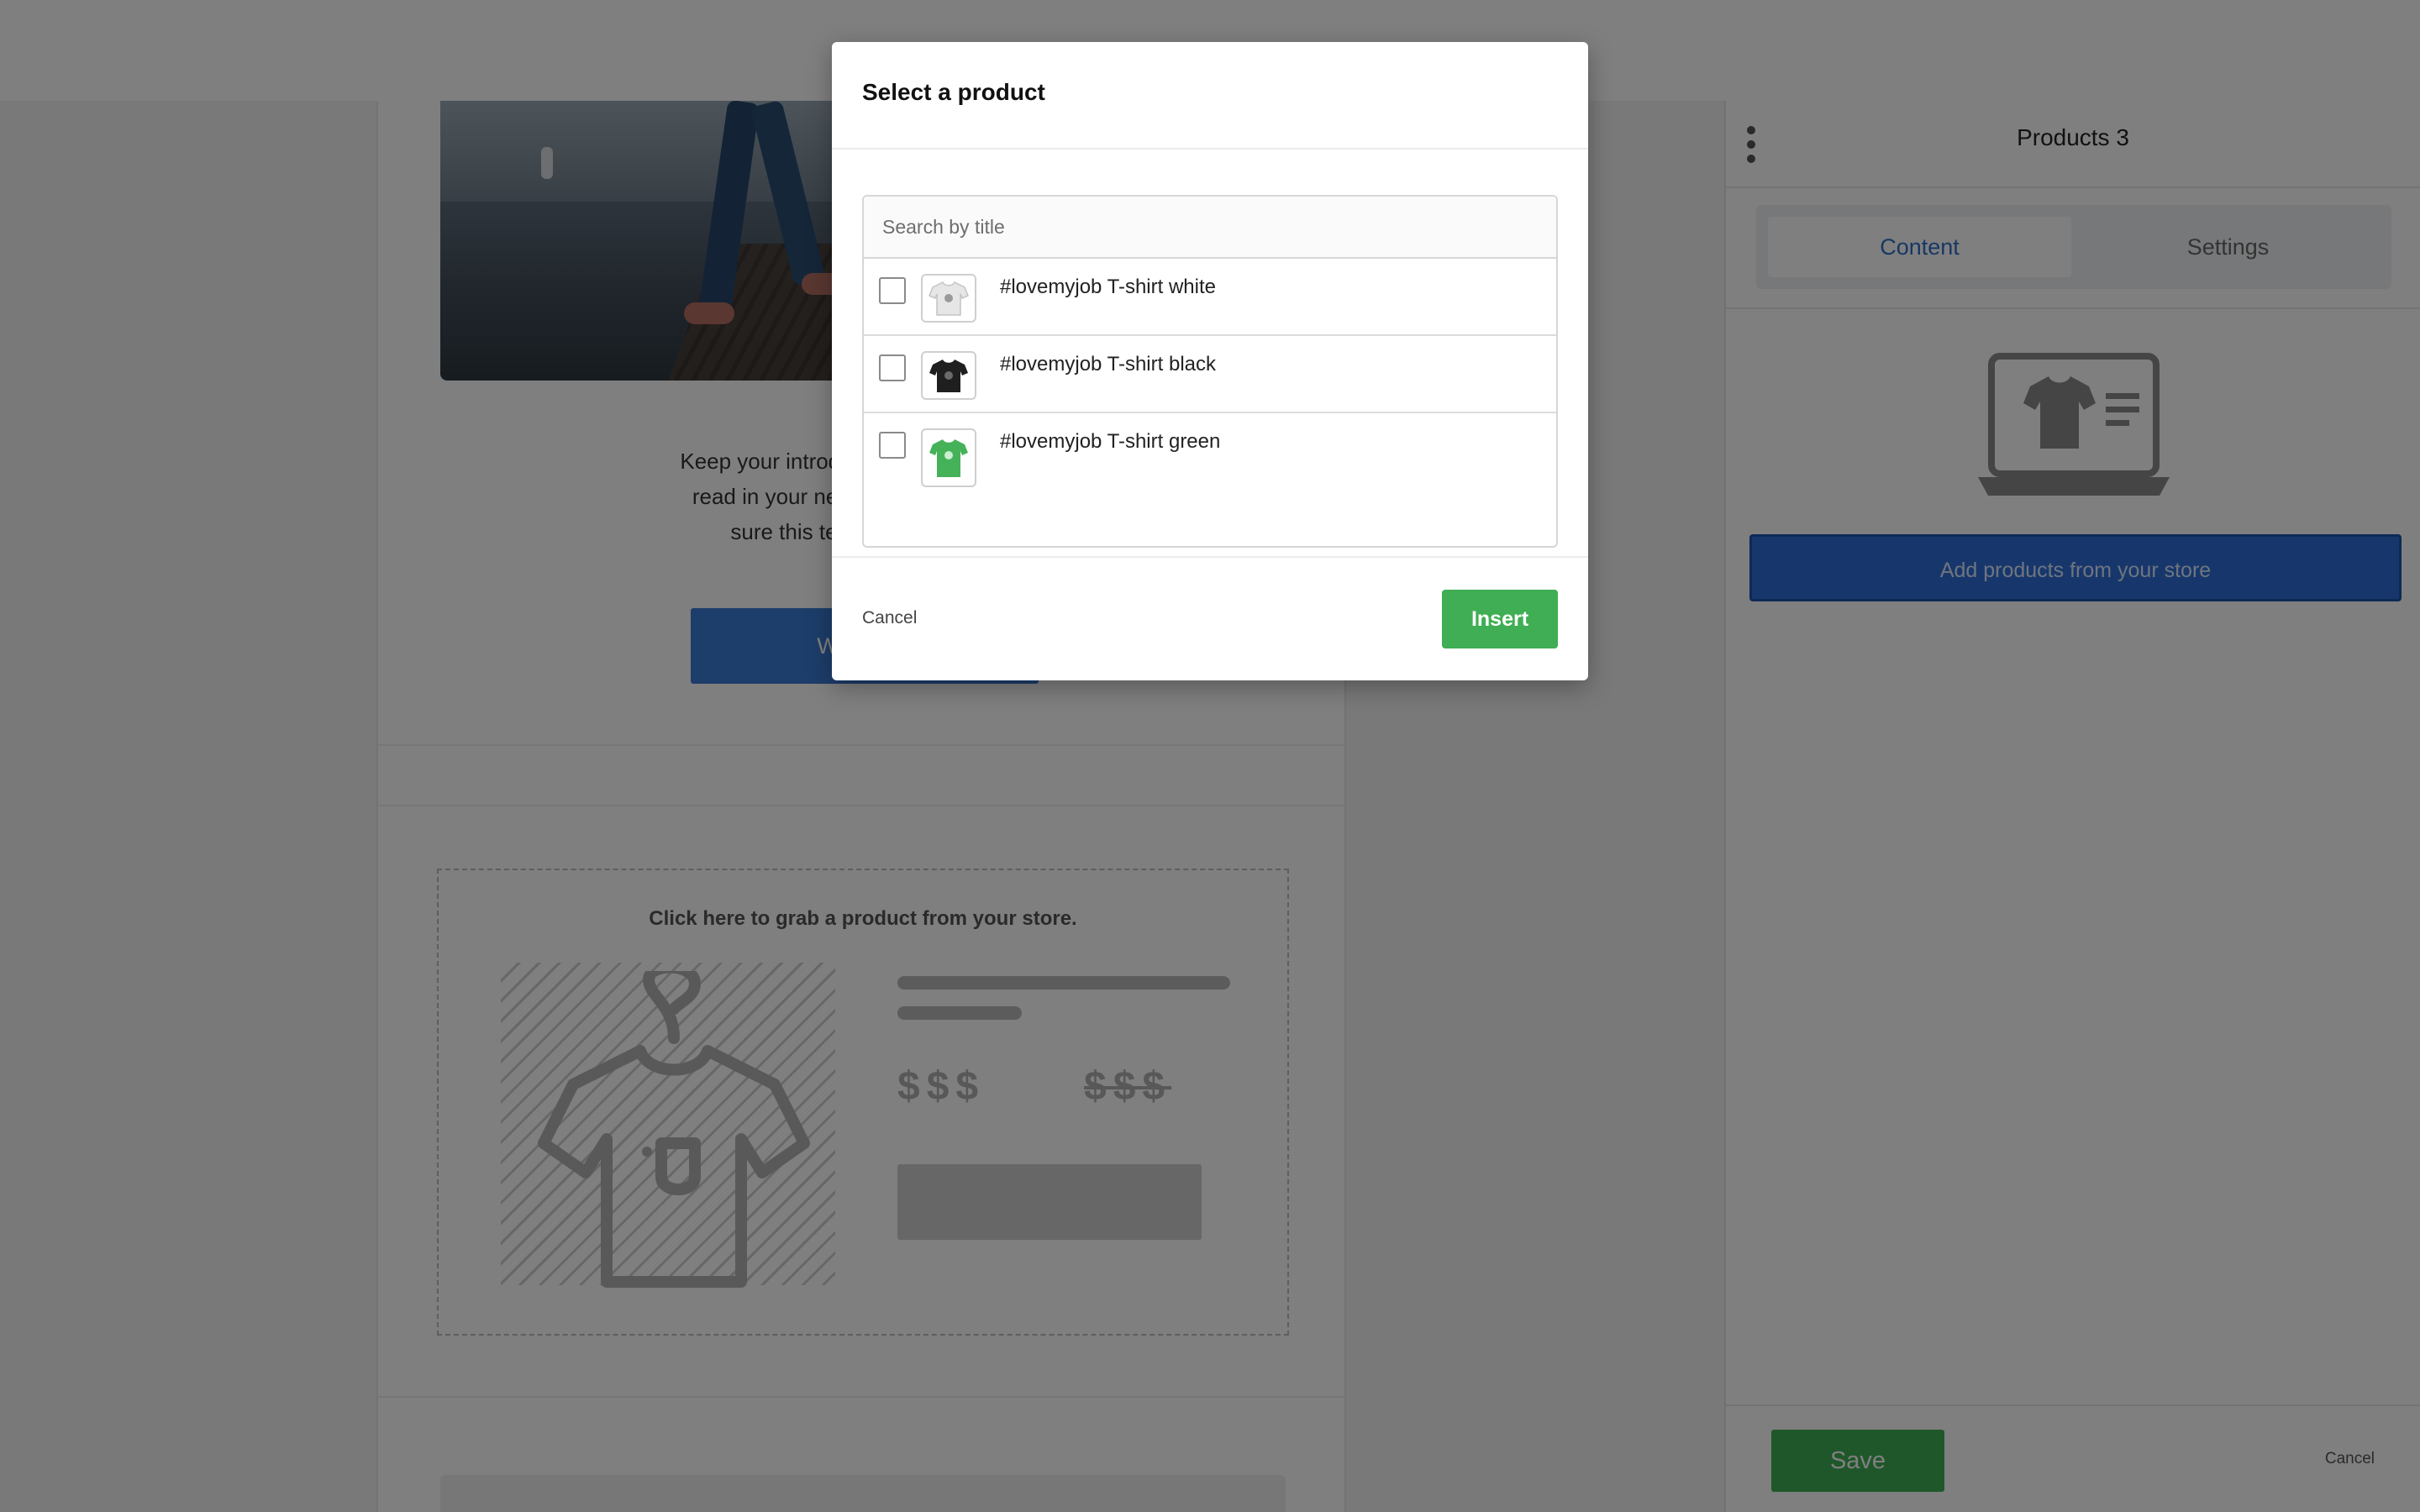 Image resolution: width=2420 pixels, height=1512 pixels. I want to click on search-input, so click(1210, 228).